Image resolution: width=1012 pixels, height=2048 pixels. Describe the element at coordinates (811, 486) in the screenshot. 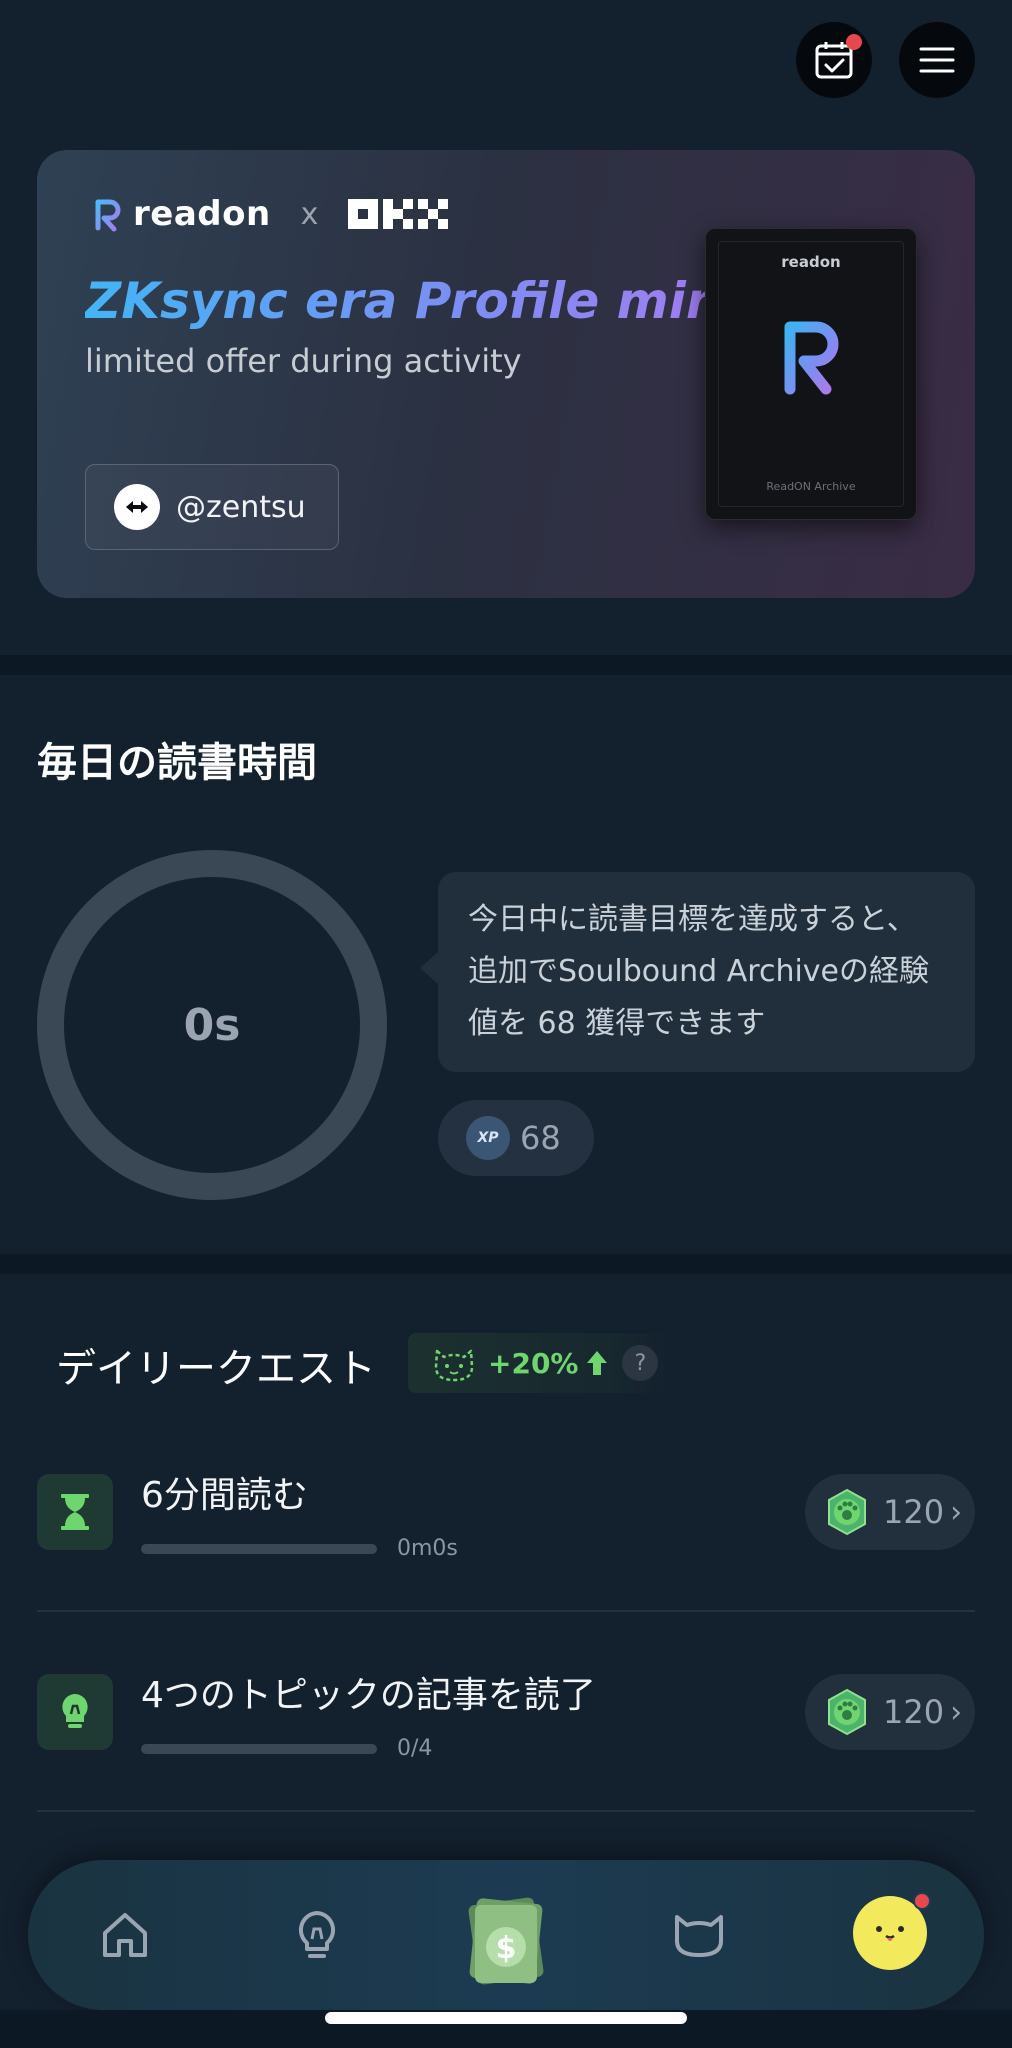

I see `card-caption: ReadON Archive` at that location.